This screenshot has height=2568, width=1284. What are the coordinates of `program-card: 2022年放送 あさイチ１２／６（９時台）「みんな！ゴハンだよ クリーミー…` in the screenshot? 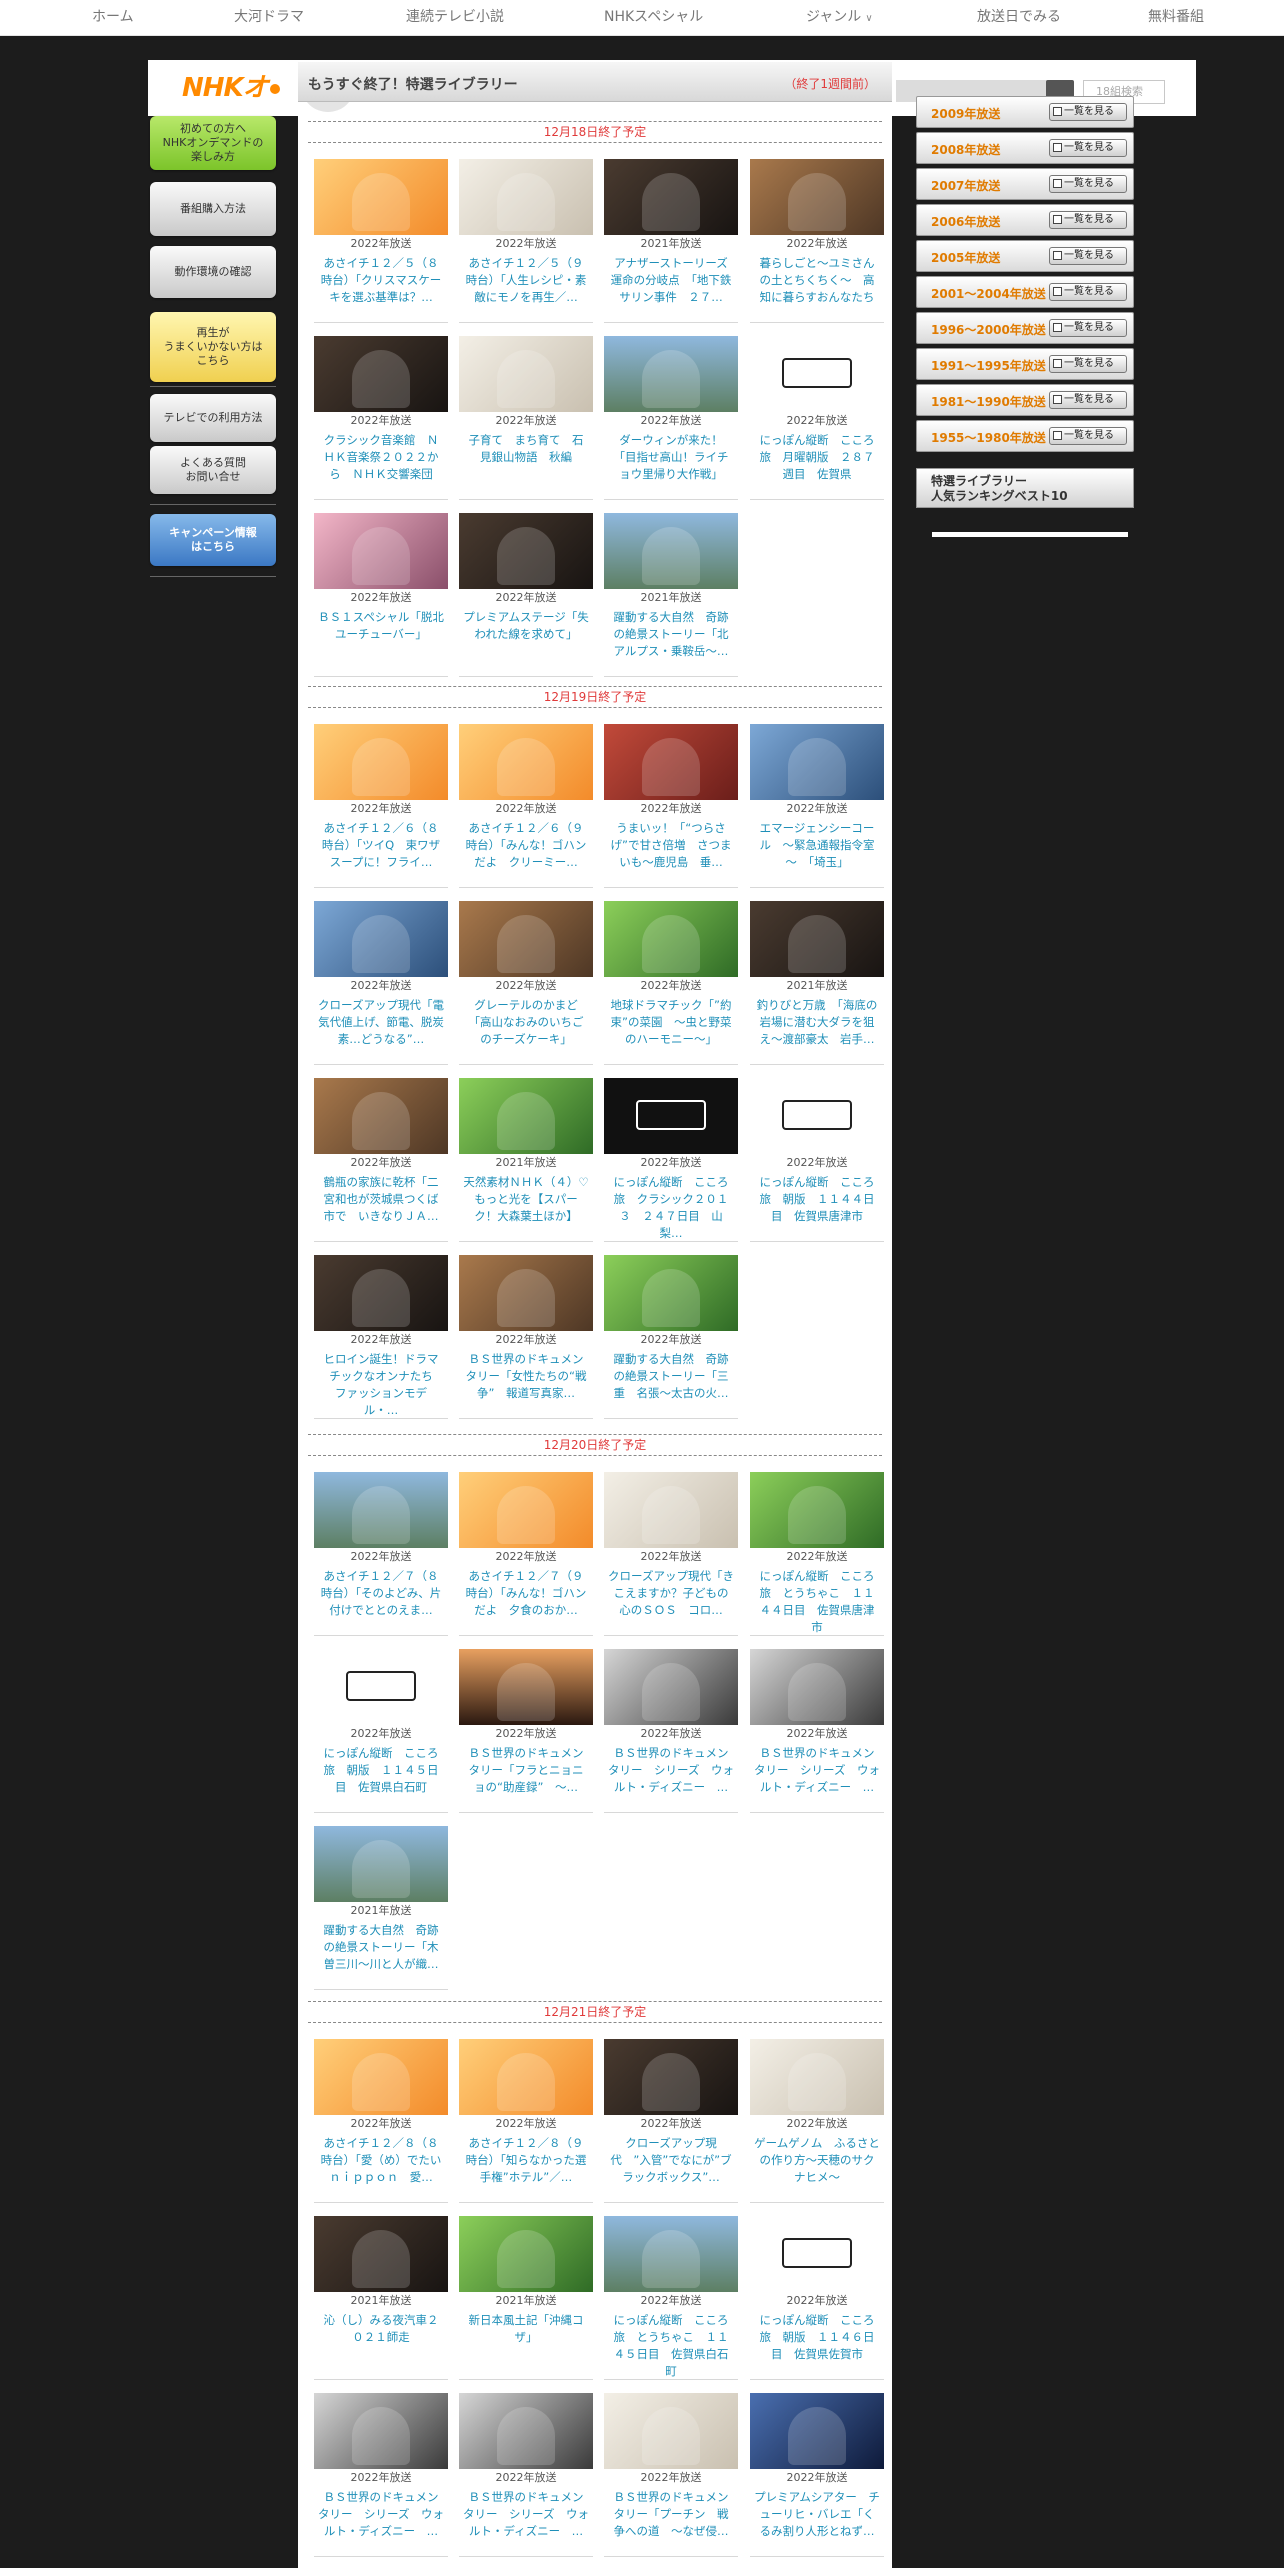 It's located at (526, 807).